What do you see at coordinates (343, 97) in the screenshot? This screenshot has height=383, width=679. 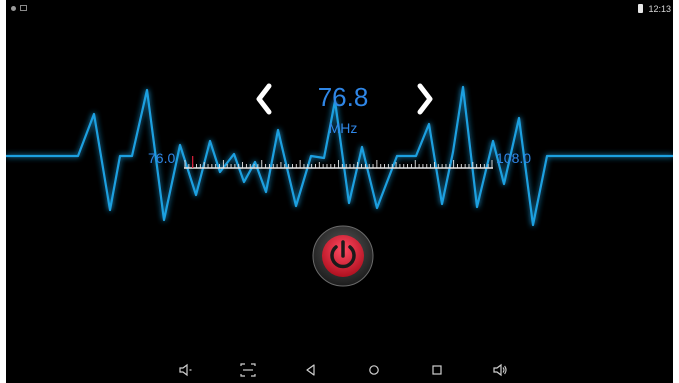 I see `frequency-value: 76.8` at bounding box center [343, 97].